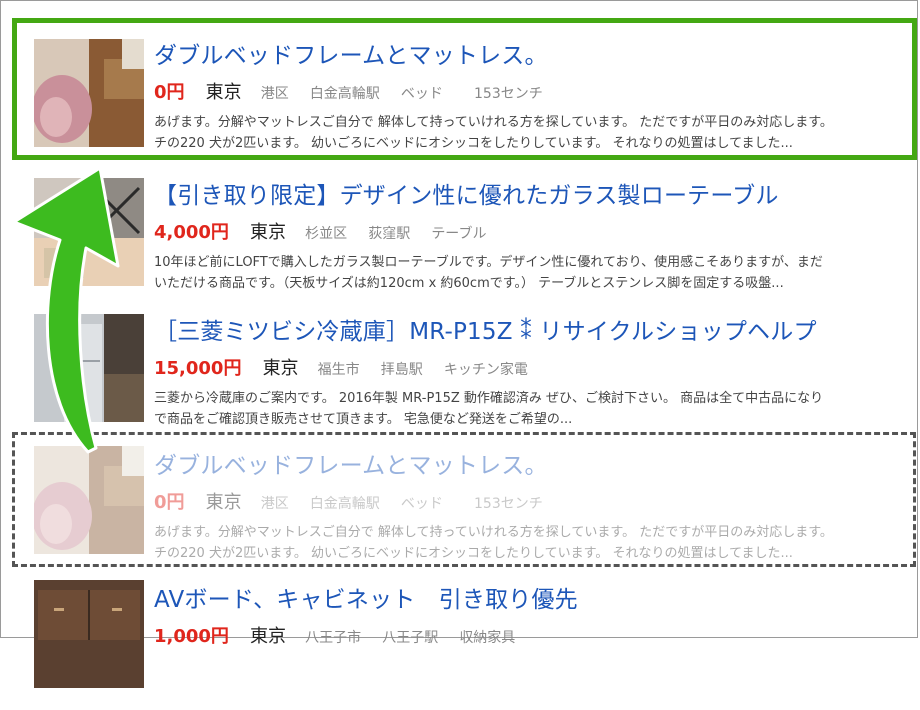  Describe the element at coordinates (191, 636) in the screenshot. I see `listing-price: 1,000円` at that location.